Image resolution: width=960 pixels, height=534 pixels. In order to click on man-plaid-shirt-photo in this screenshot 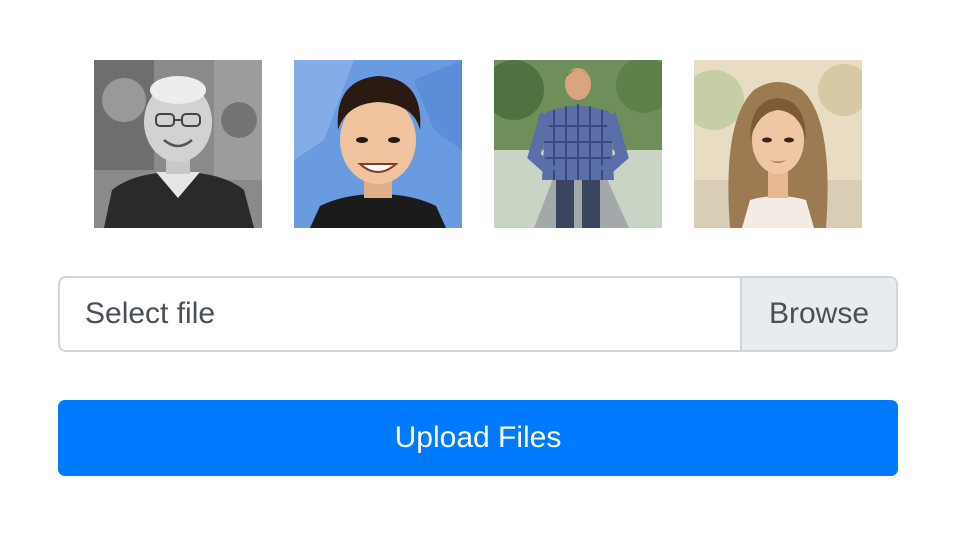, I will do `click(578, 144)`.